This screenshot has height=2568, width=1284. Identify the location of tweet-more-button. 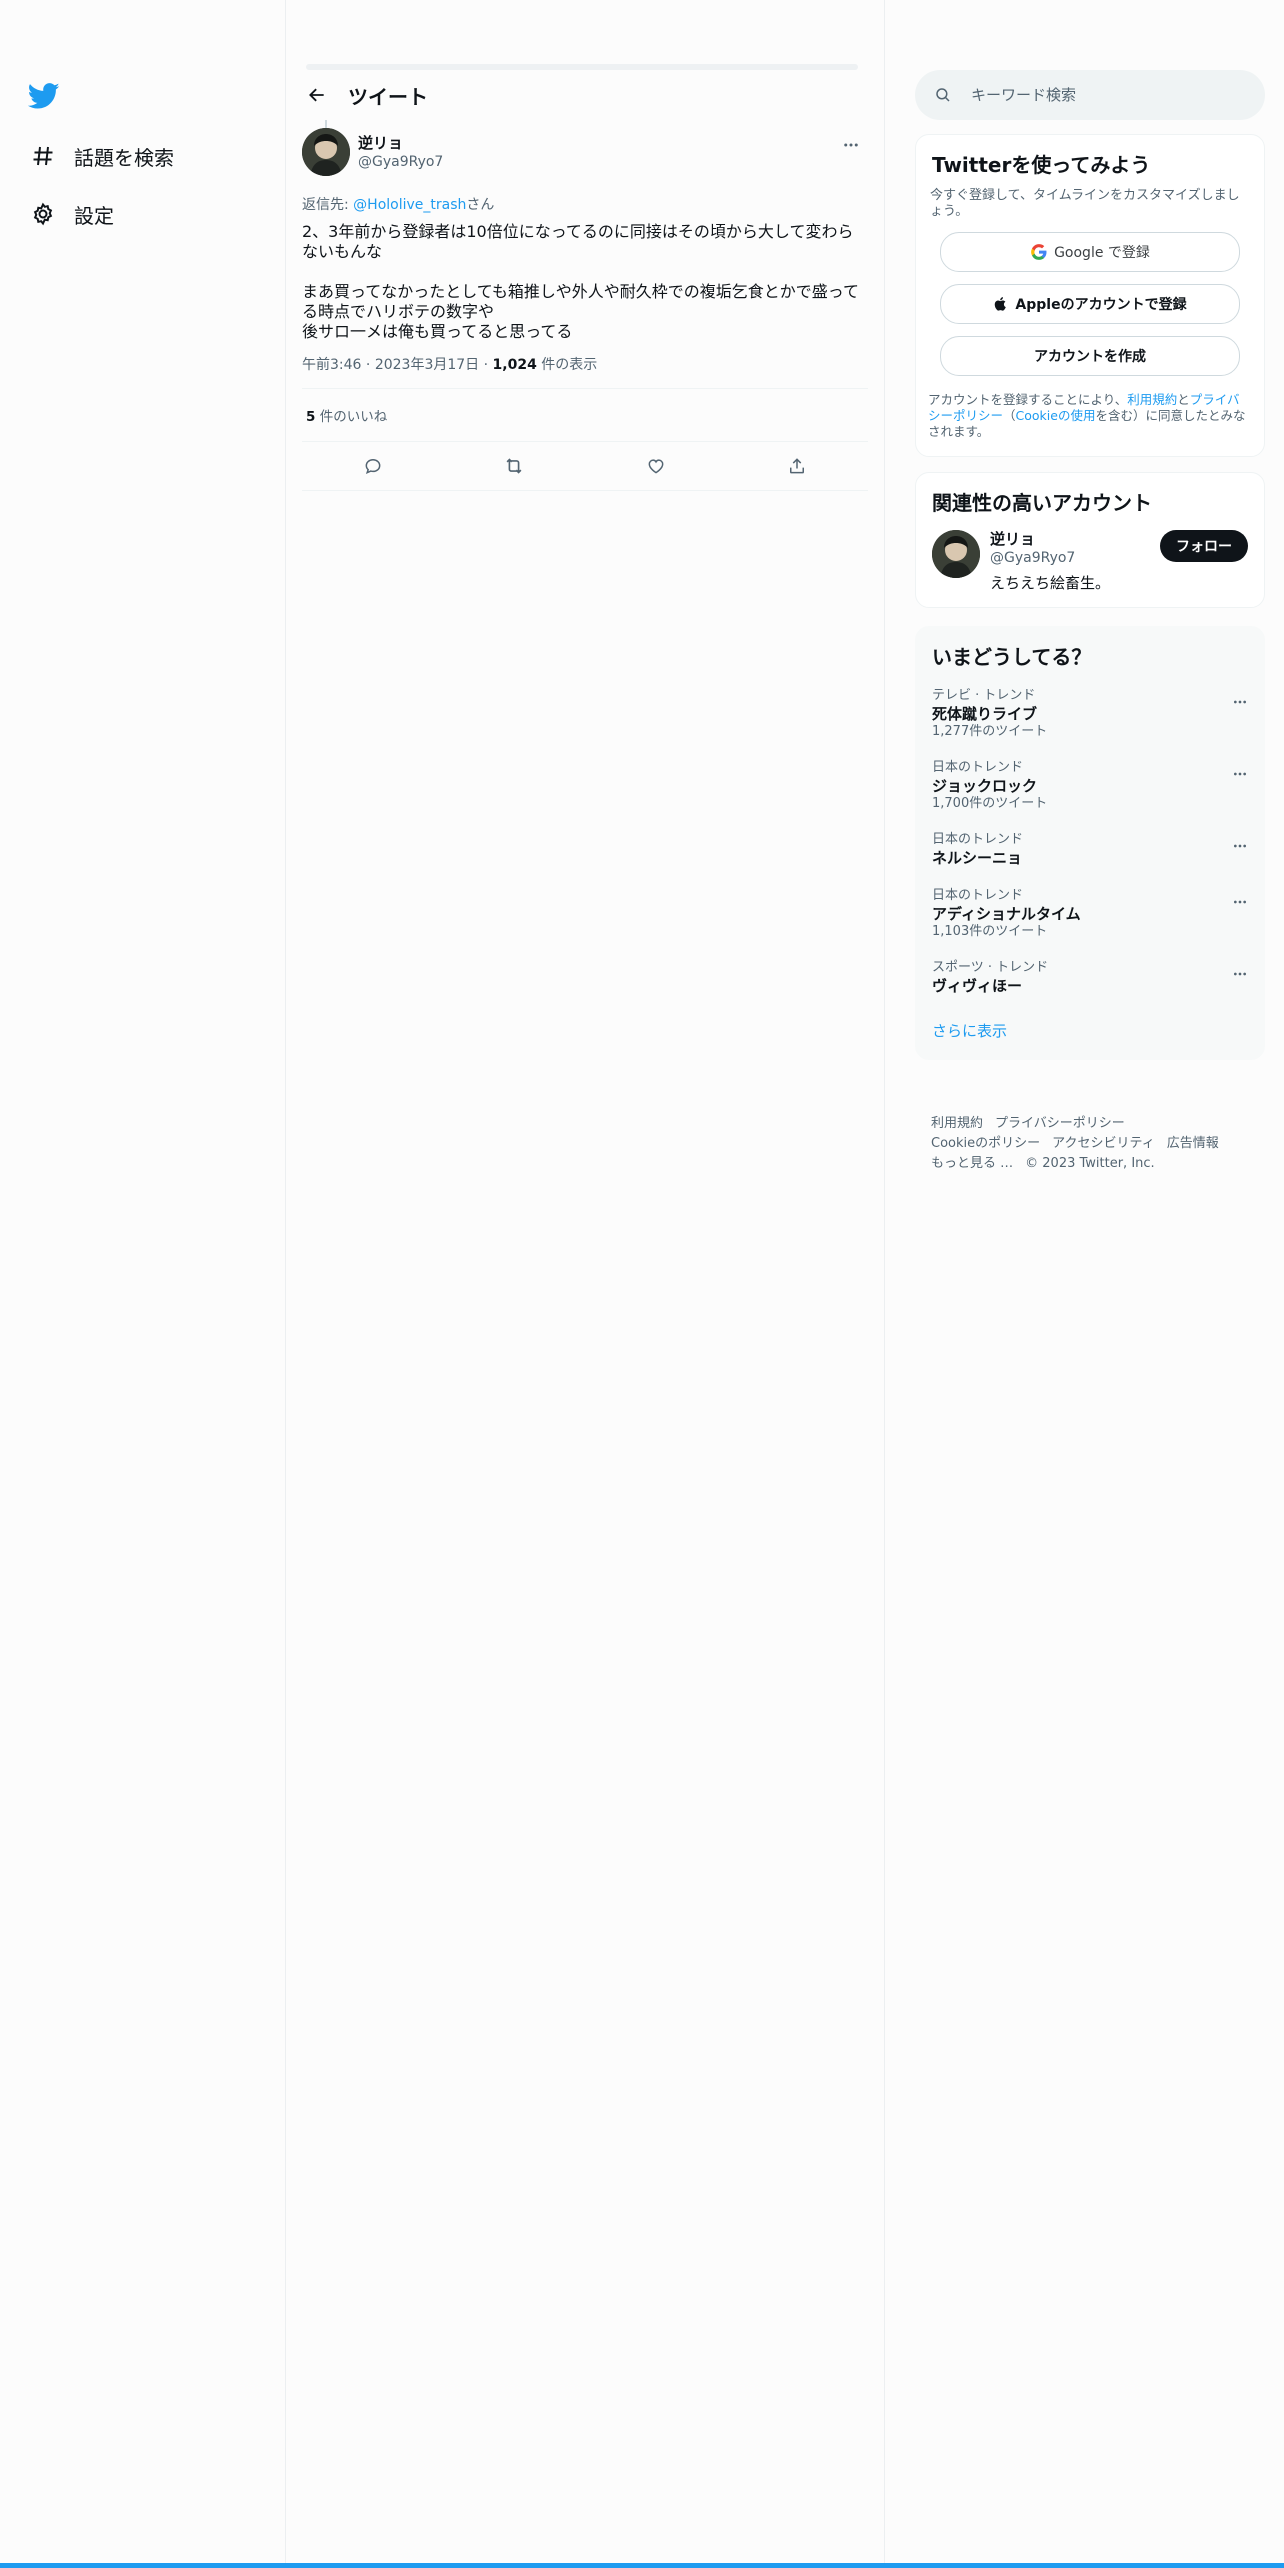
(851, 145).